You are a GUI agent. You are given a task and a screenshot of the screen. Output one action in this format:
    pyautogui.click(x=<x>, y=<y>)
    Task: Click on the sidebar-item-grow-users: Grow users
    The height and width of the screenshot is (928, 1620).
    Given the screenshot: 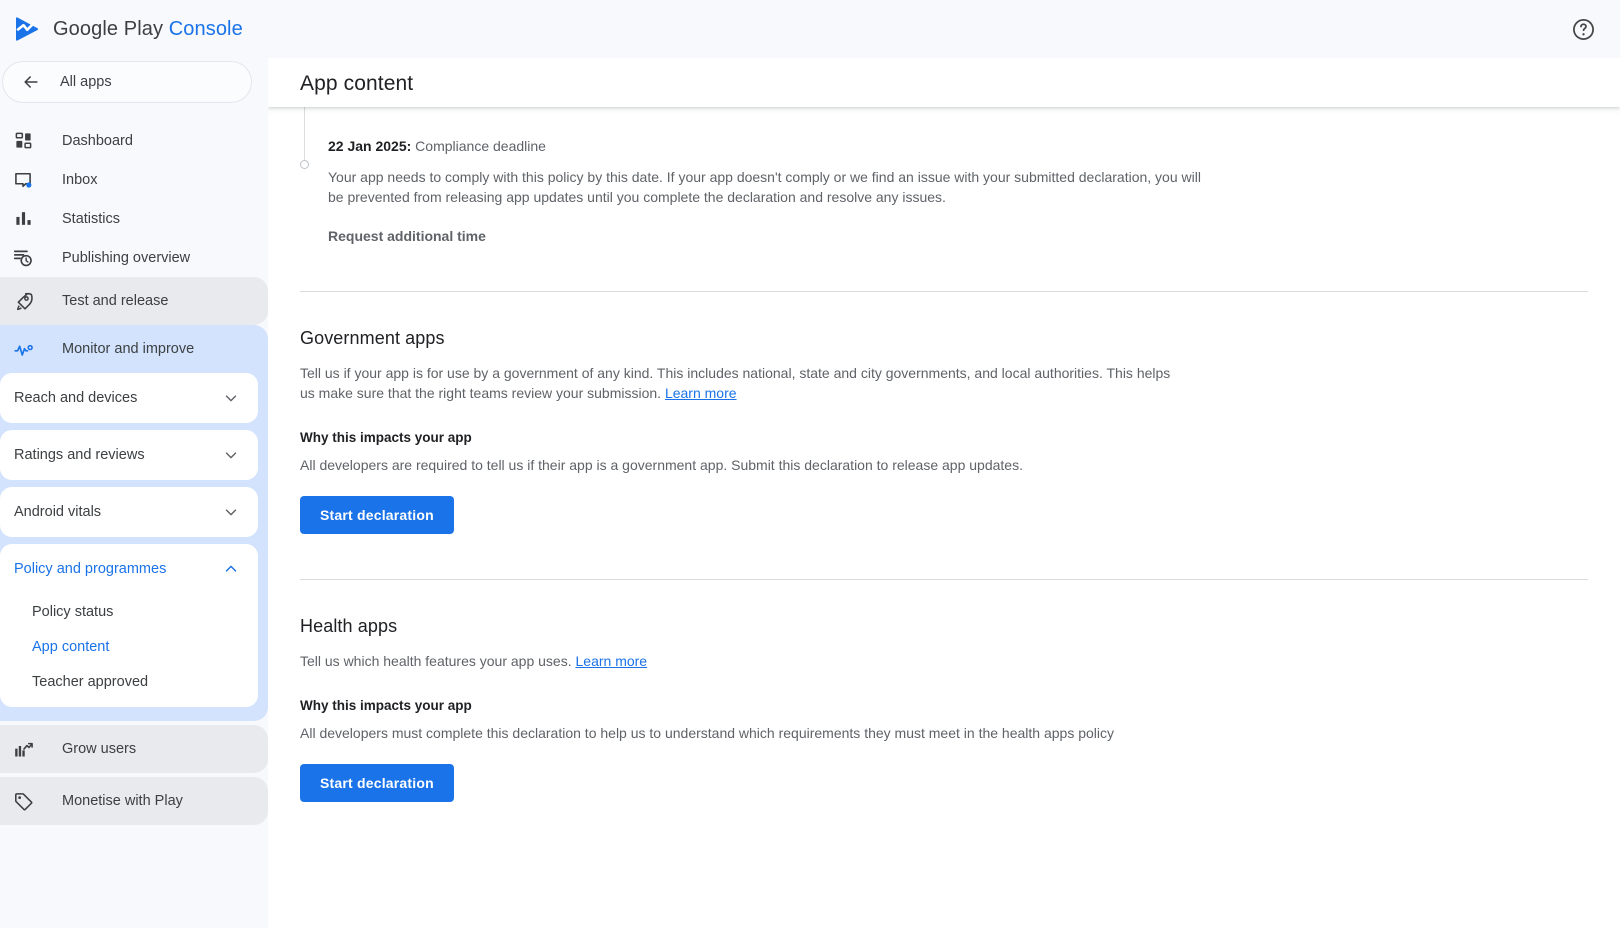 What is the action you would take?
    pyautogui.click(x=134, y=749)
    